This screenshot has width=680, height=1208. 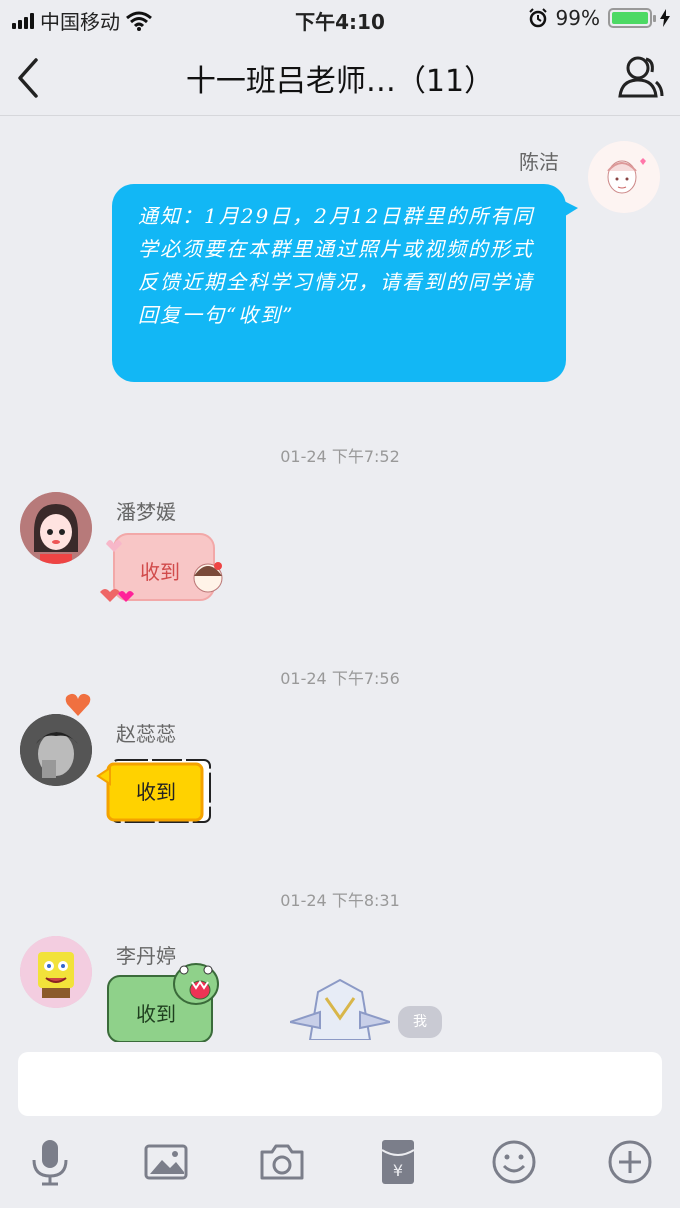 I want to click on status-right: 99%, so click(x=599, y=18).